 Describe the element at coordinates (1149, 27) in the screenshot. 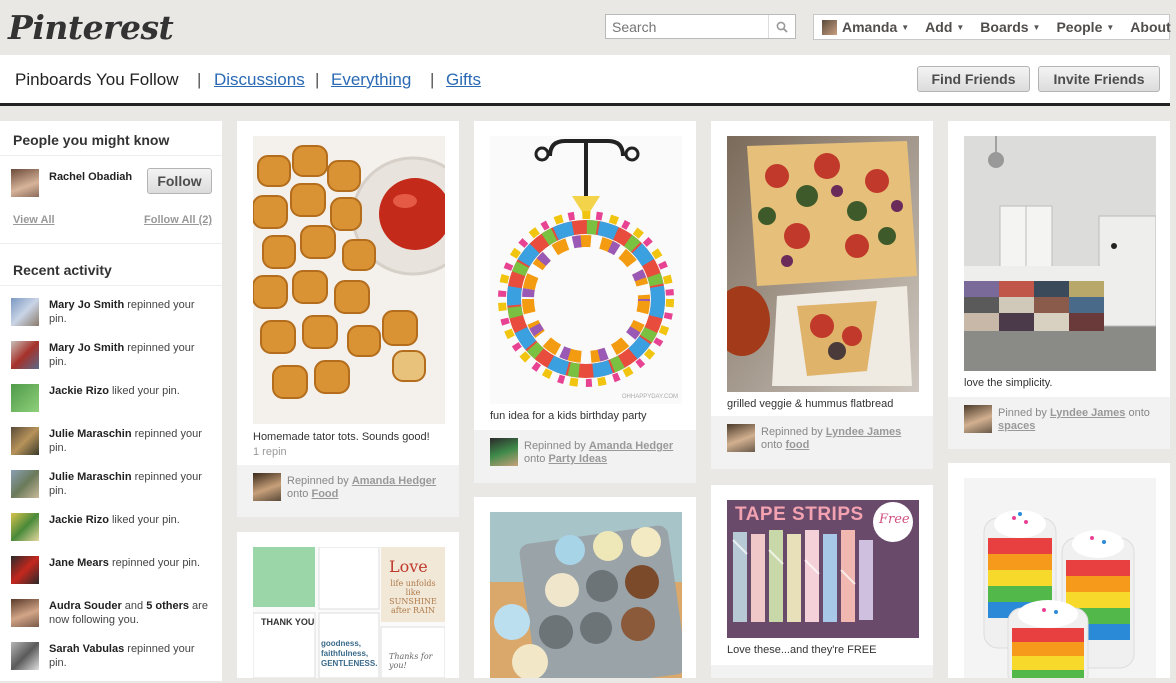

I see `about-menu: About▼` at that location.